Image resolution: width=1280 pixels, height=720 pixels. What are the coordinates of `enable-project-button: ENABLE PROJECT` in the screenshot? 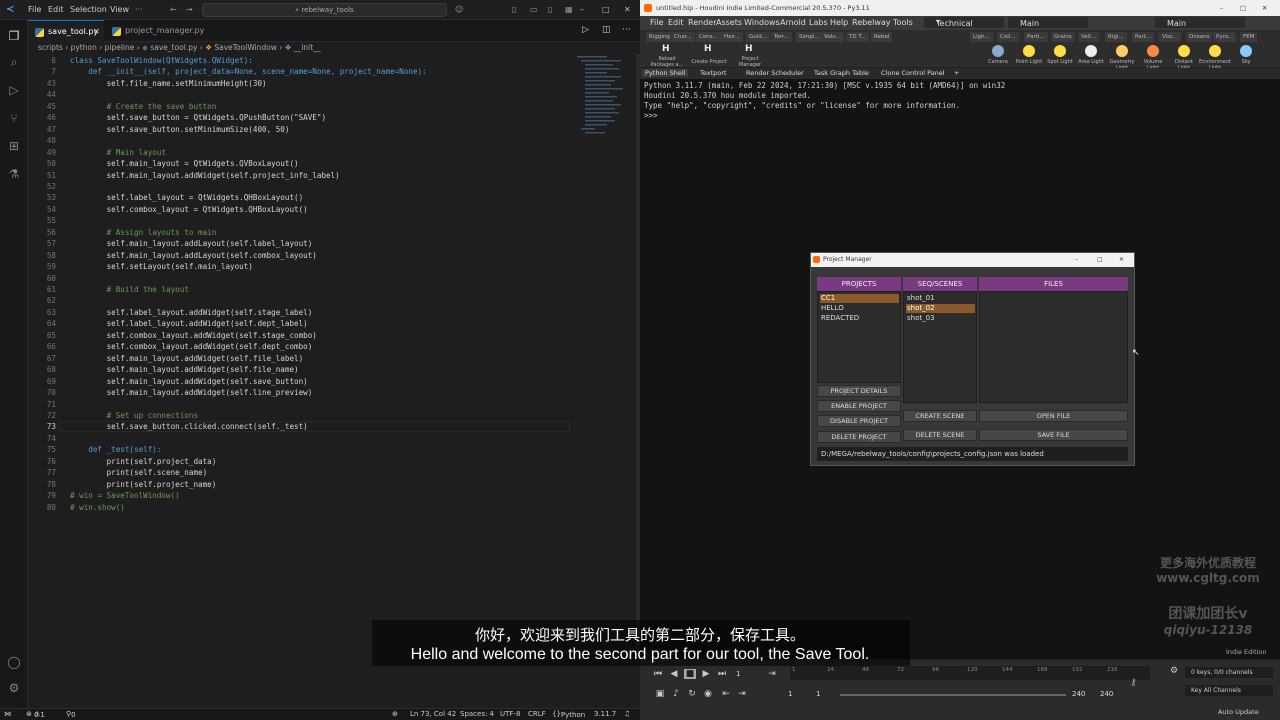 It's located at (859, 406).